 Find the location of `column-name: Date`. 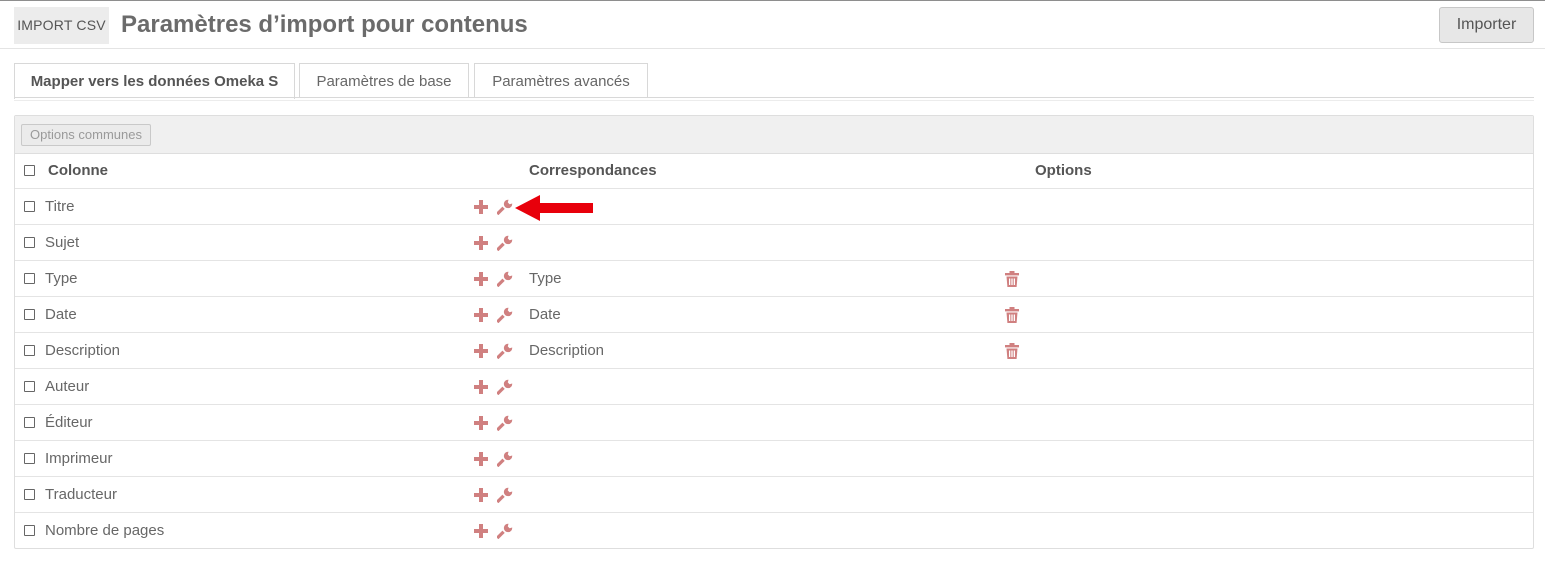

column-name: Date is located at coordinates (61, 314).